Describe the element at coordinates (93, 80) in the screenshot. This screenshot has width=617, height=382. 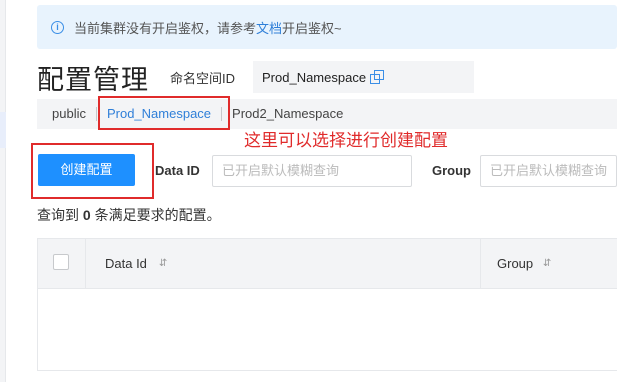
I see `page-title: 配置管理` at that location.